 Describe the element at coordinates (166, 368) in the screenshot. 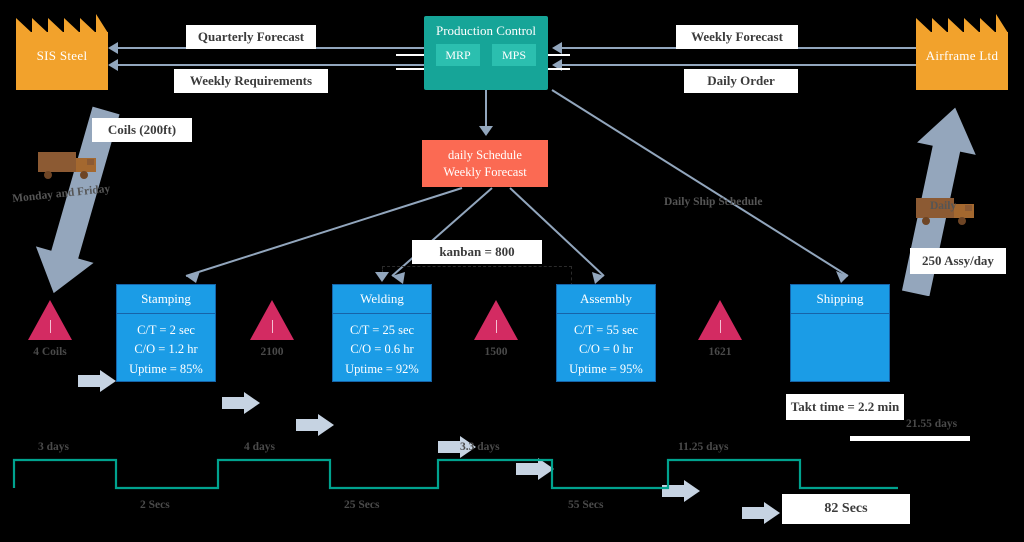

I see `process-uptime-stamping: Uptime = 85%` at that location.